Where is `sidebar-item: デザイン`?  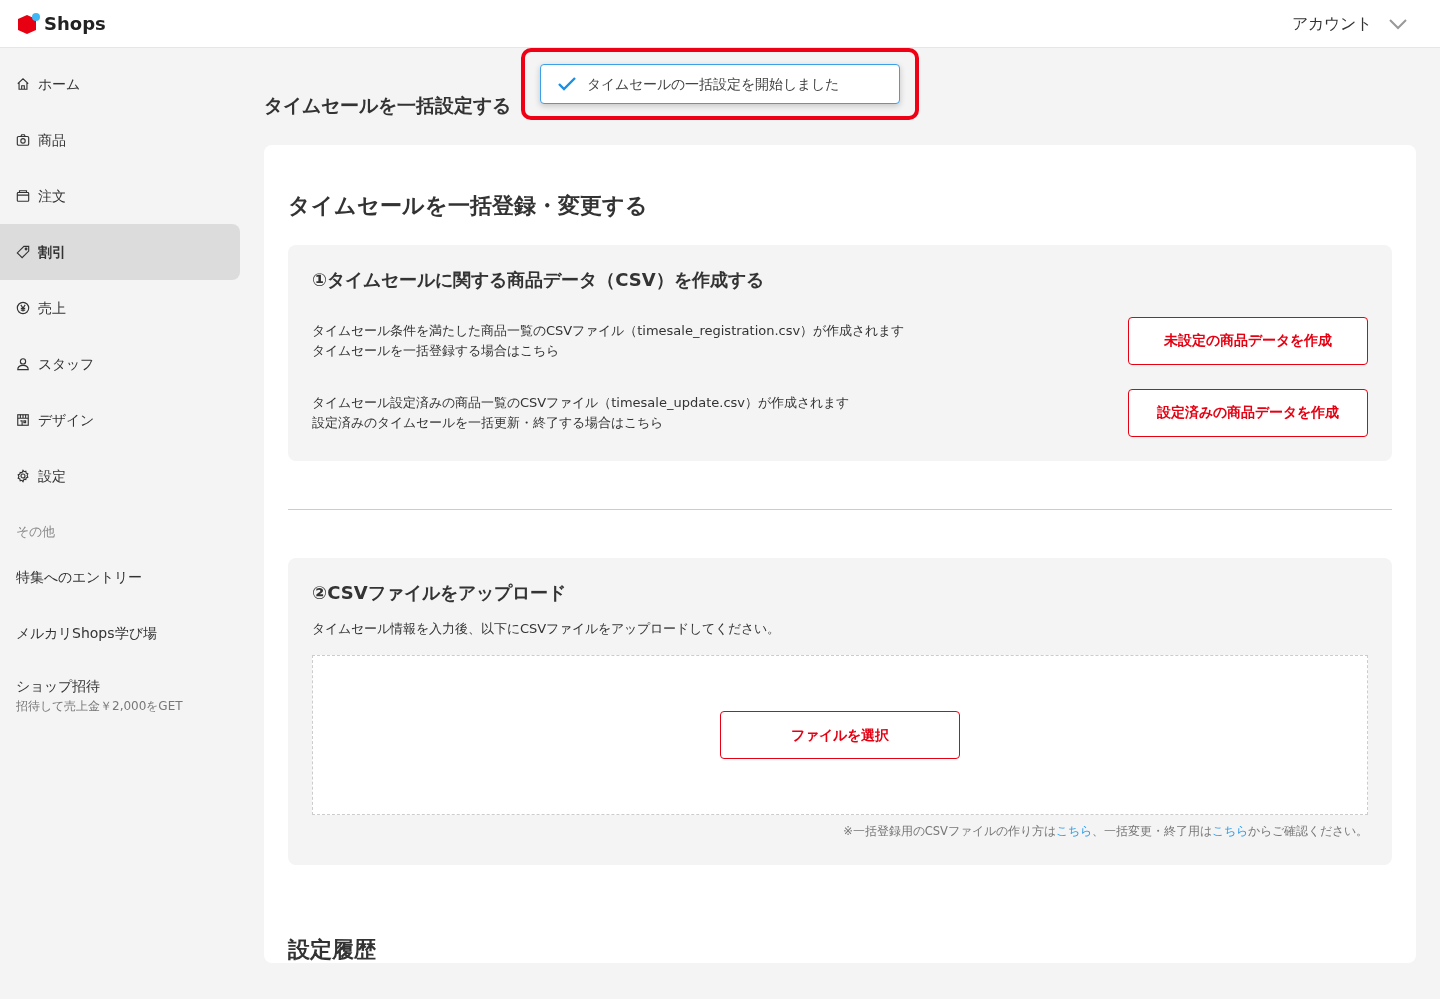
sidebar-item: デザイン is located at coordinates (120, 420).